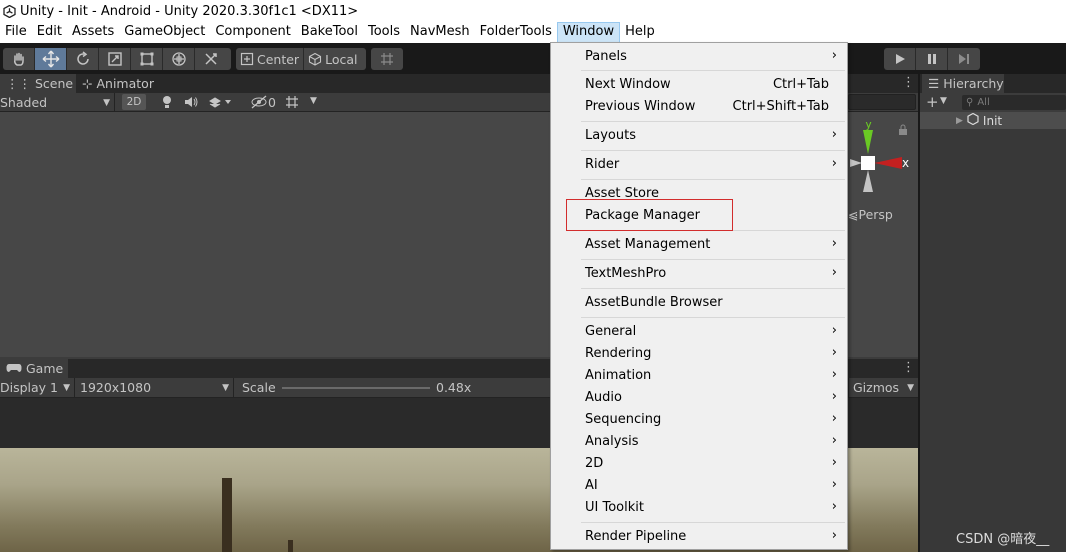 This screenshot has height=552, width=1066. Describe the element at coordinates (588, 32) in the screenshot. I see `menu-window: Window` at that location.